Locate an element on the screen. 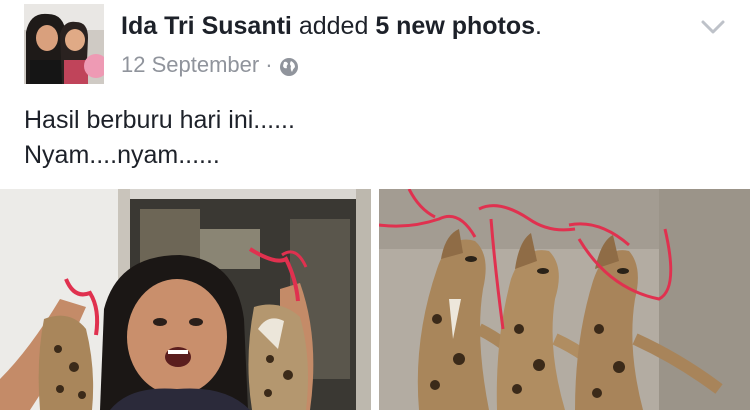  author-name-link: Ida Tri Susanti is located at coordinates (206, 26).